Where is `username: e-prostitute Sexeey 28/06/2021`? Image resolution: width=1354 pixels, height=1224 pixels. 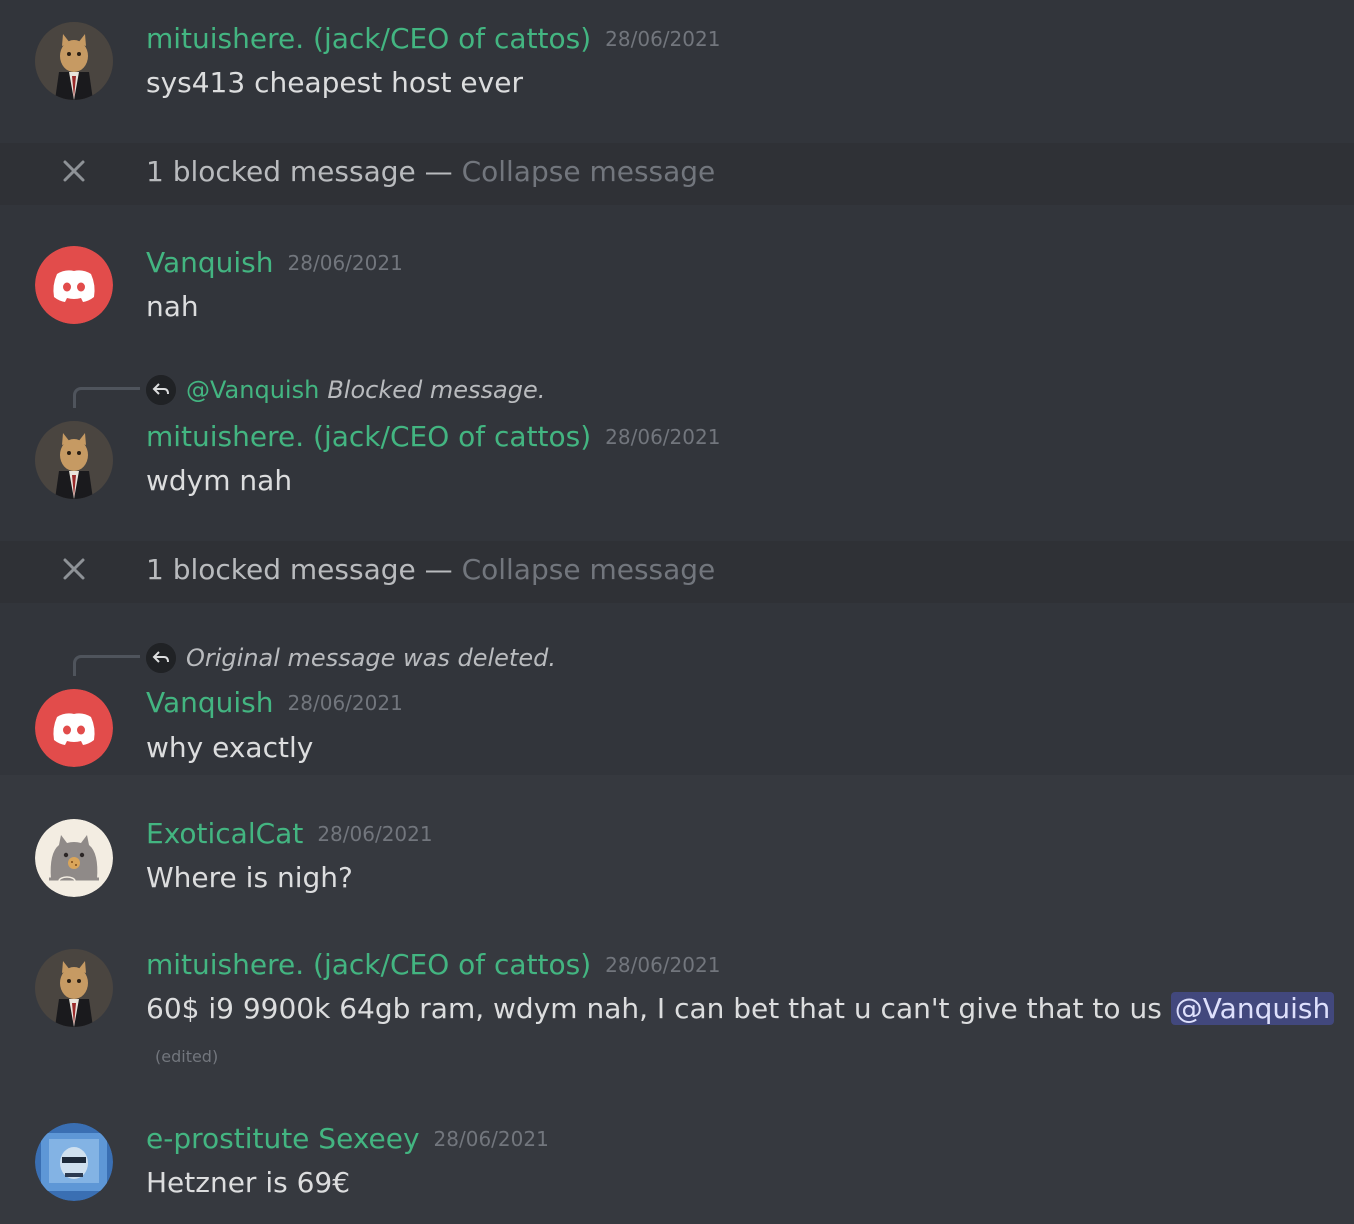 username: e-prostitute Sexeey 28/06/2021 is located at coordinates (347, 1138).